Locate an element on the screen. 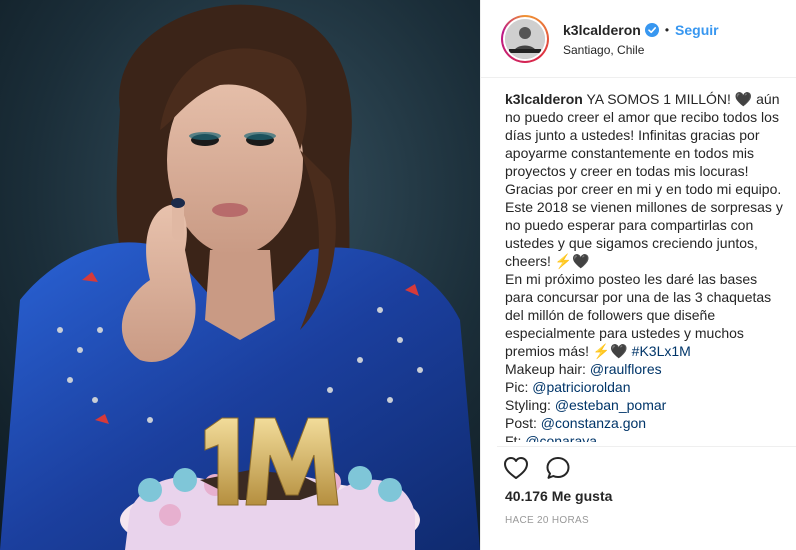 The image size is (796, 550). credit-handle-link: @constanza.gon is located at coordinates (593, 423).